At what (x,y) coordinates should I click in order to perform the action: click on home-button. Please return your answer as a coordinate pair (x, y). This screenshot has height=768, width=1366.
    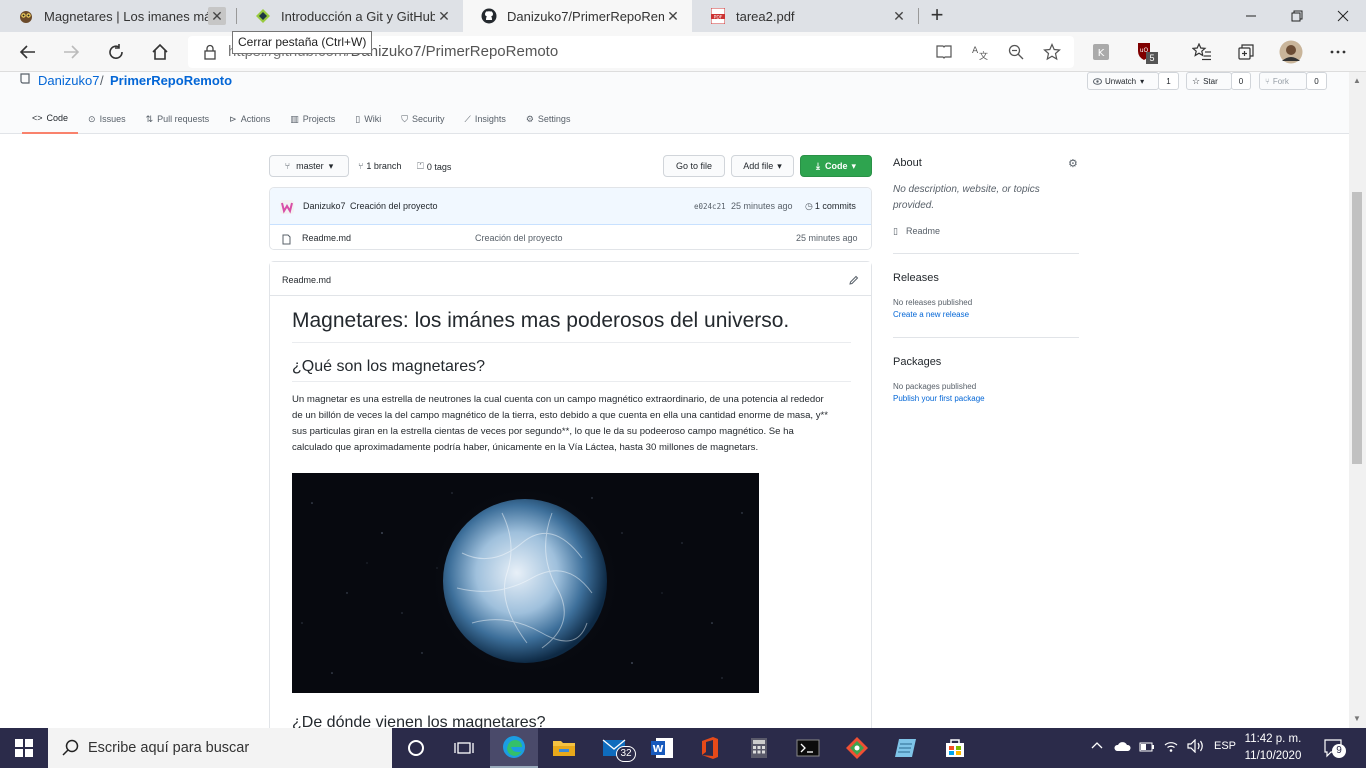
    Looking at the image, I should click on (160, 52).